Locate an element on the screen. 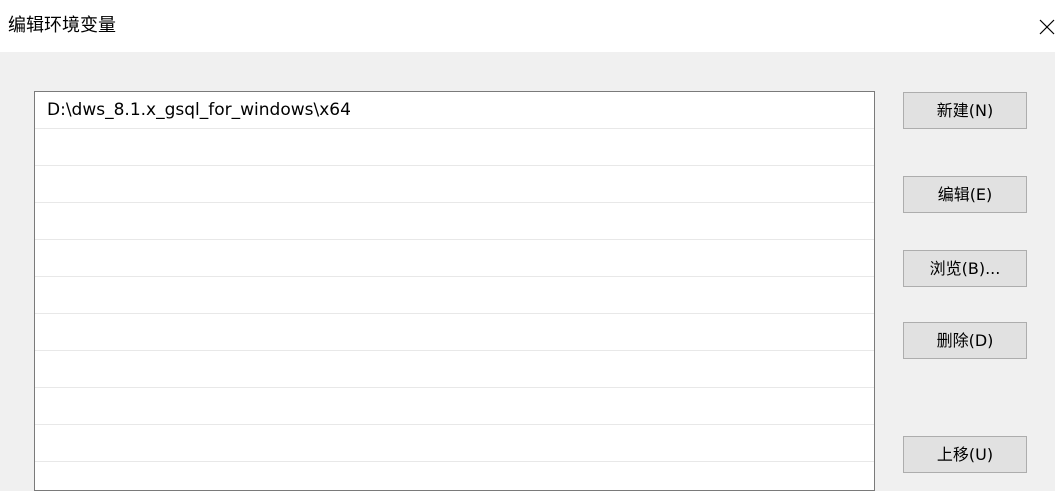 This screenshot has width=1055, height=491. close-icon is located at coordinates (1047, 27).